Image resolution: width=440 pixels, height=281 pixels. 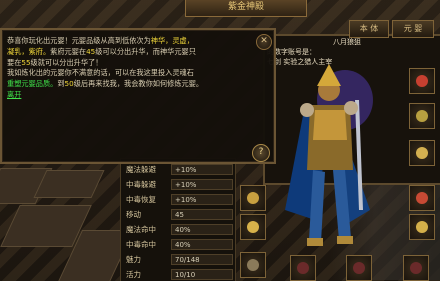 I want to click on stat-value: 70/148, so click(x=202, y=259).